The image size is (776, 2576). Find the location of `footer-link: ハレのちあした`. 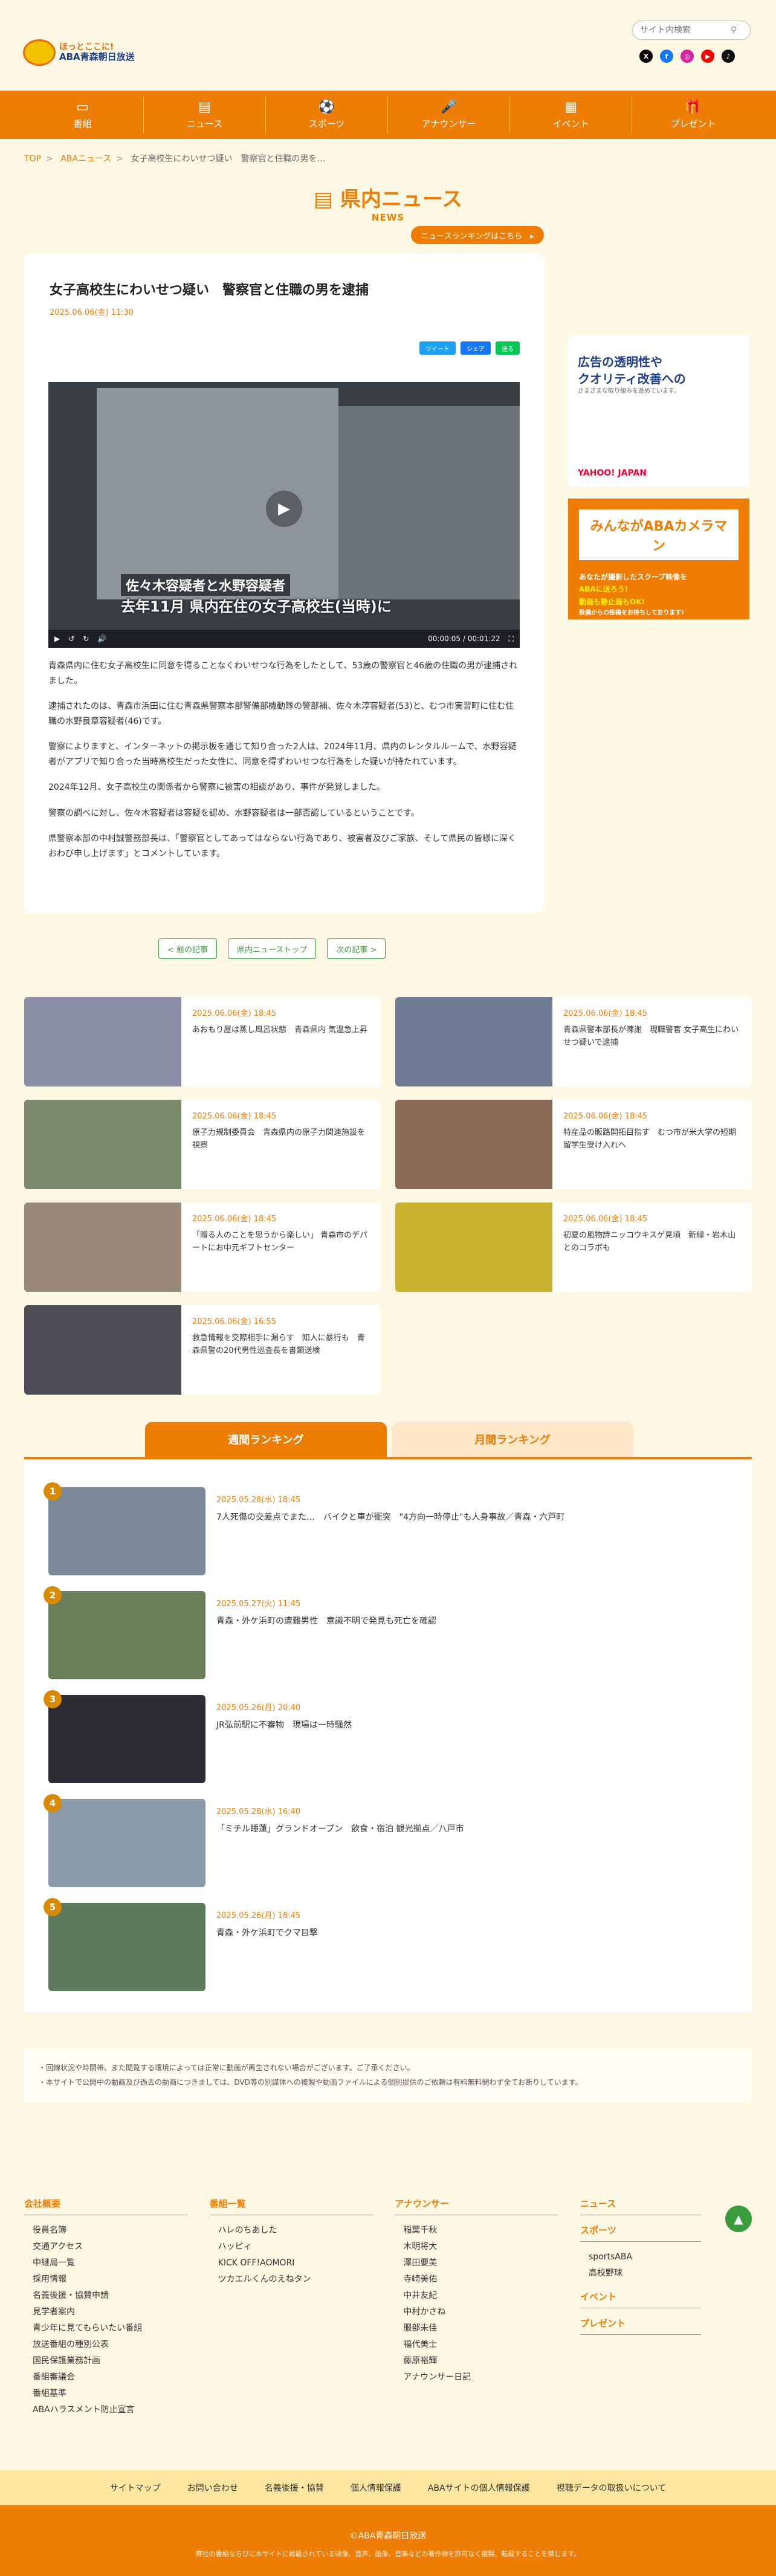

footer-link: ハレのちあした is located at coordinates (302, 2231).